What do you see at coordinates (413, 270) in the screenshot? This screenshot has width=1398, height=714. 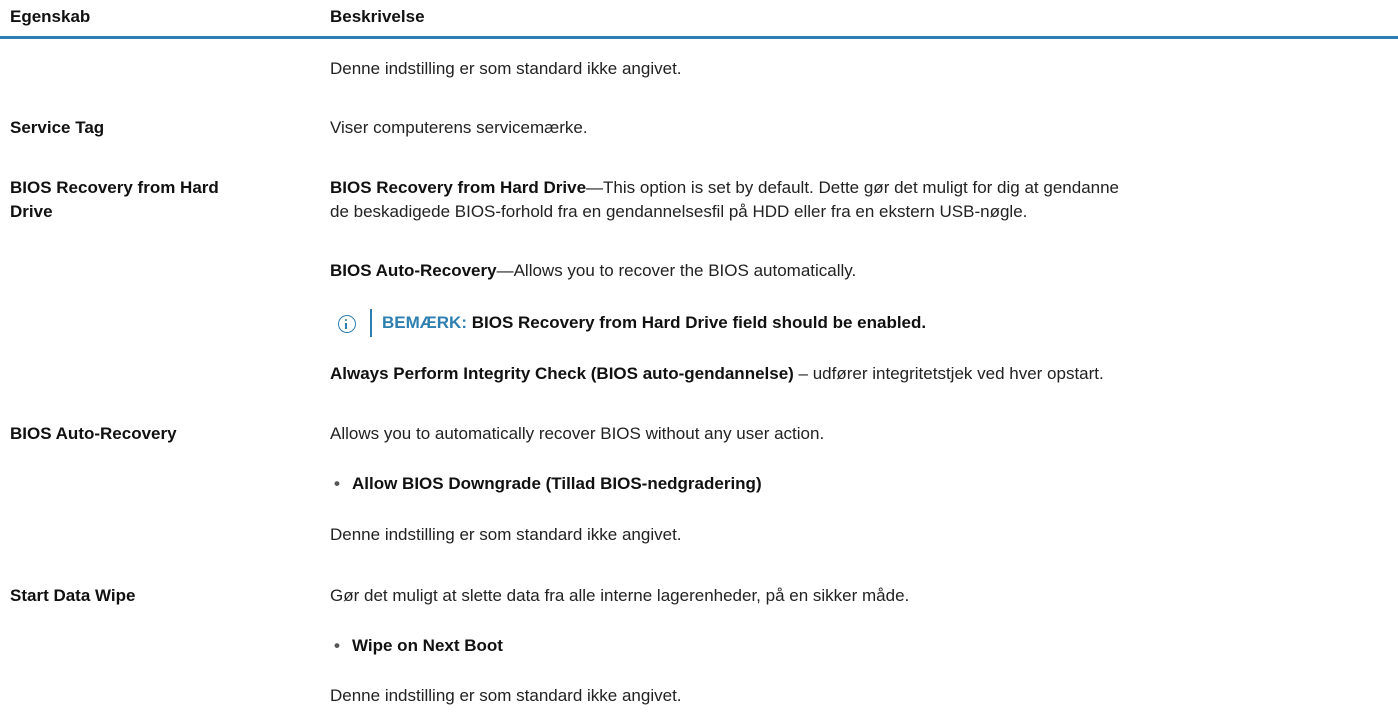 I see `option-name: BIOS Auto-Recovery` at bounding box center [413, 270].